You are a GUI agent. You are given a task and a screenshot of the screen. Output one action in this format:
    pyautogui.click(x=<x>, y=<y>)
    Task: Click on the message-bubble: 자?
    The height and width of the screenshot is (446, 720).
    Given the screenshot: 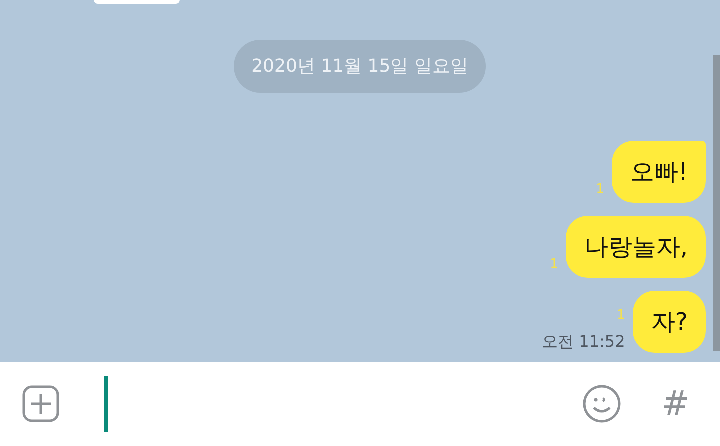 What is the action you would take?
    pyautogui.click(x=669, y=322)
    